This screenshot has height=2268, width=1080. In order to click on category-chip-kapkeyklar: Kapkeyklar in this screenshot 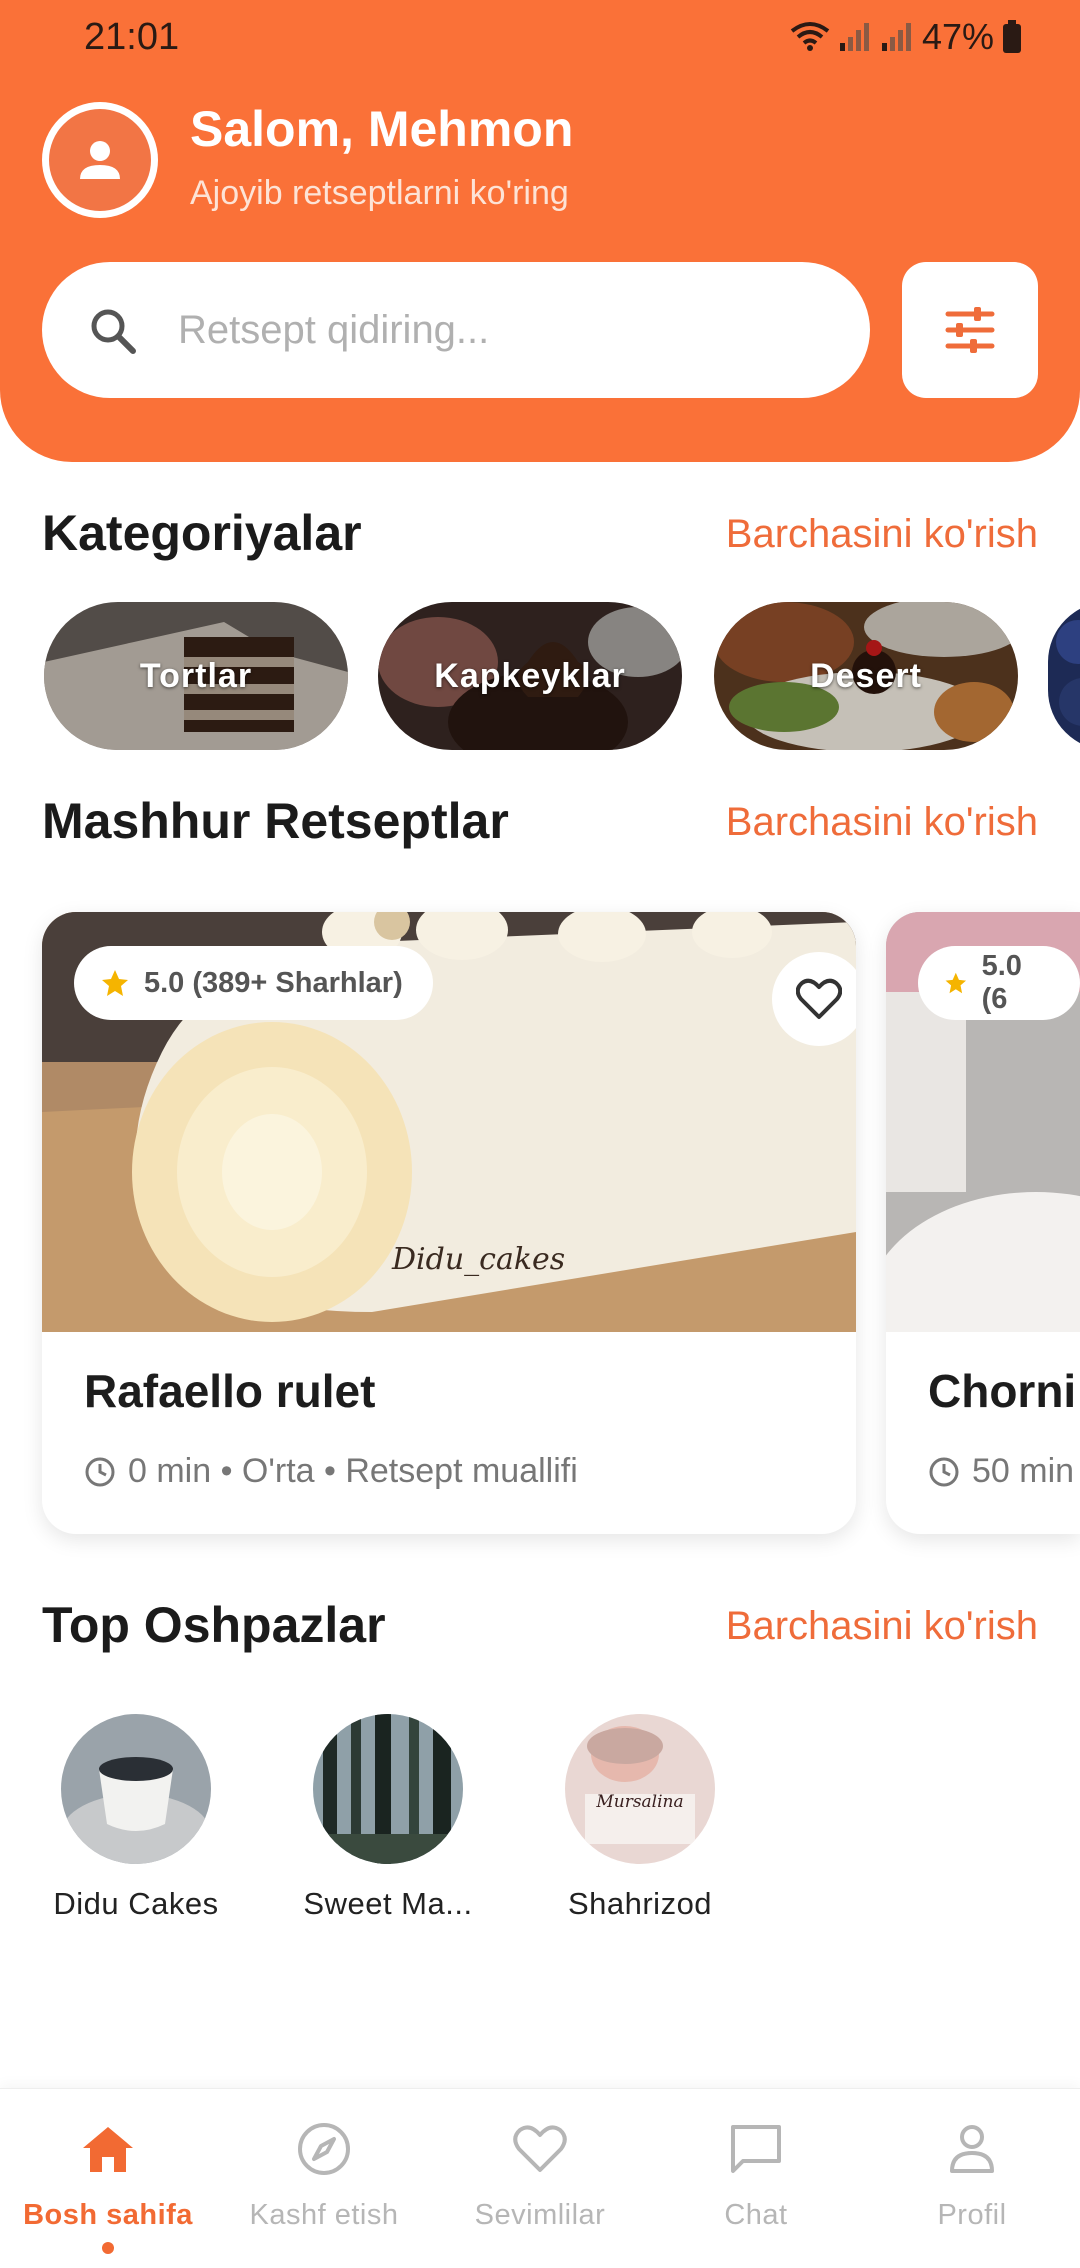, I will do `click(530, 676)`.